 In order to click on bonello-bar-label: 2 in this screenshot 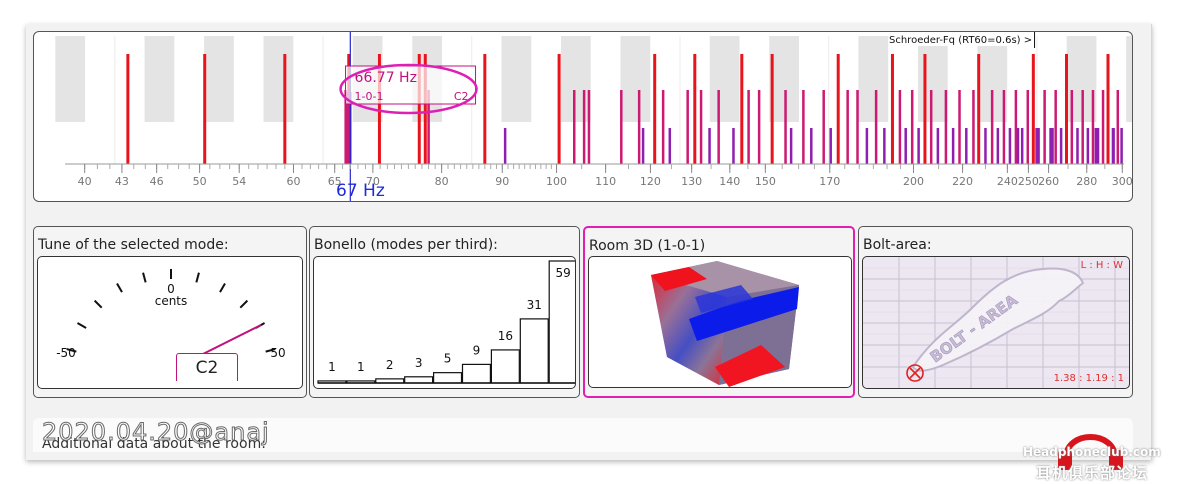, I will do `click(390, 365)`.